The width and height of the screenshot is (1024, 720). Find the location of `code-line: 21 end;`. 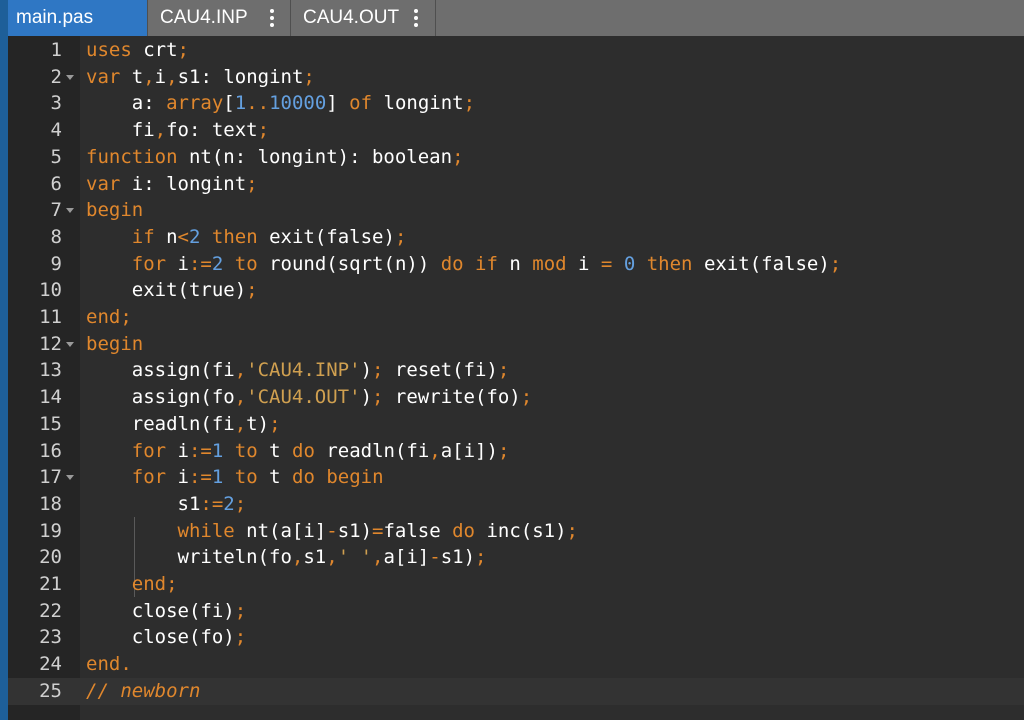

code-line: 21 end; is located at coordinates (516, 584).